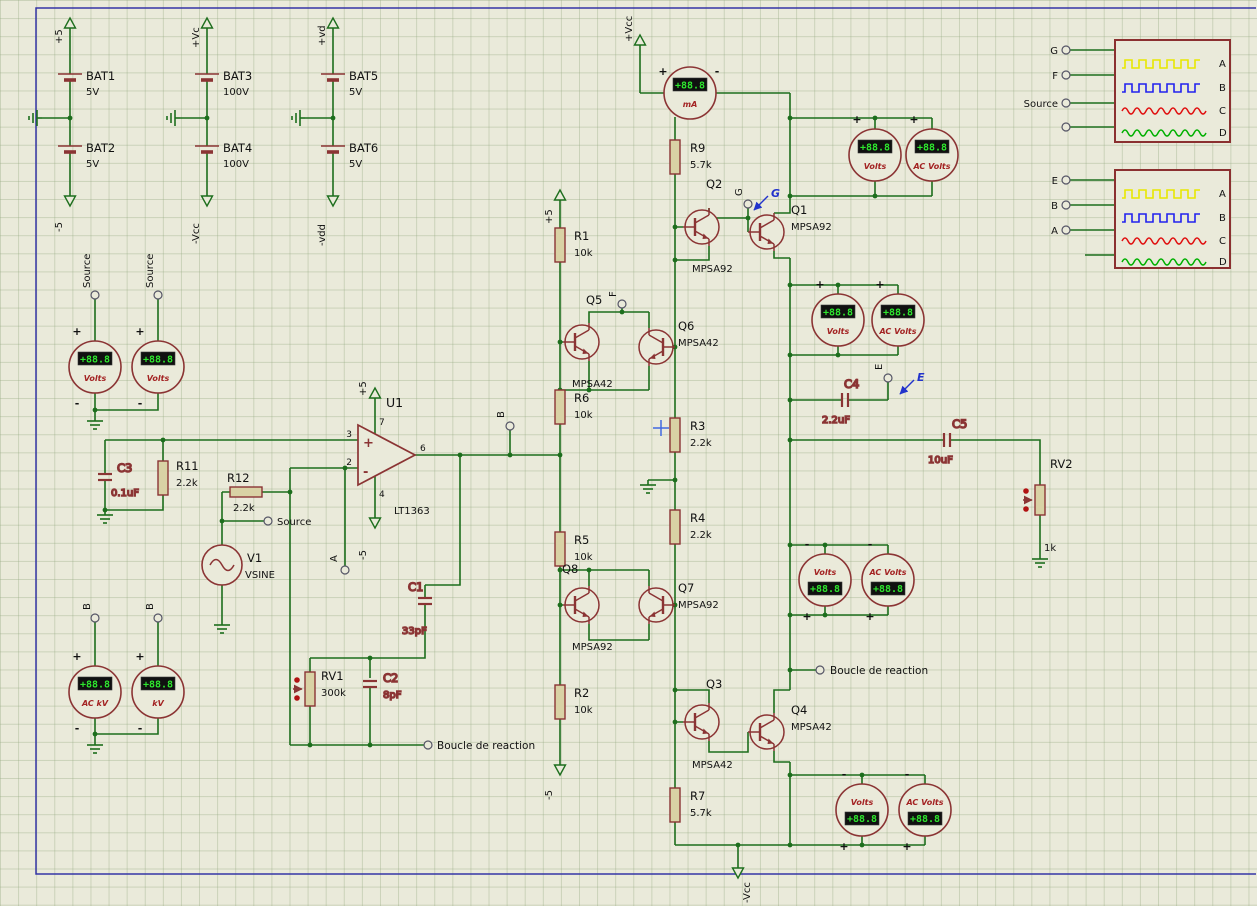  I want to click on pin-number: 2, so click(349, 463).